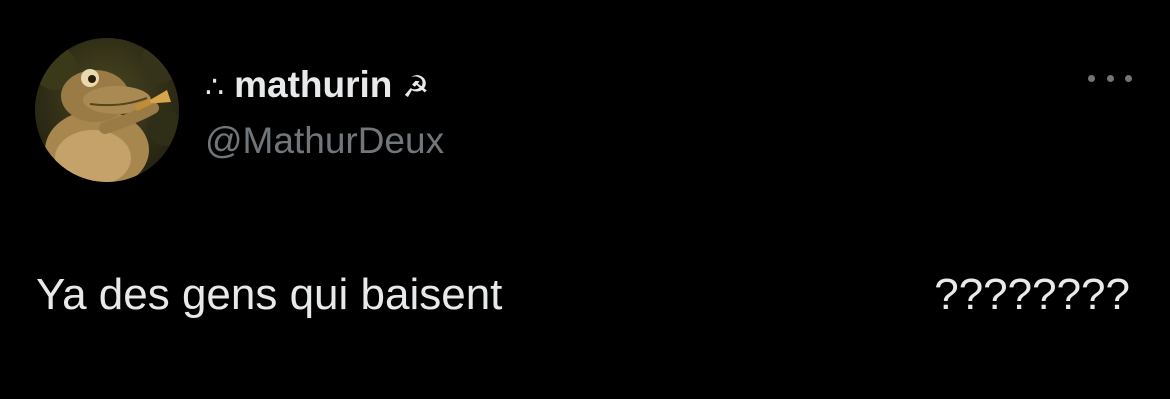 The image size is (1170, 399). Describe the element at coordinates (324, 141) in the screenshot. I see `author-handle: @MathurDeux` at that location.